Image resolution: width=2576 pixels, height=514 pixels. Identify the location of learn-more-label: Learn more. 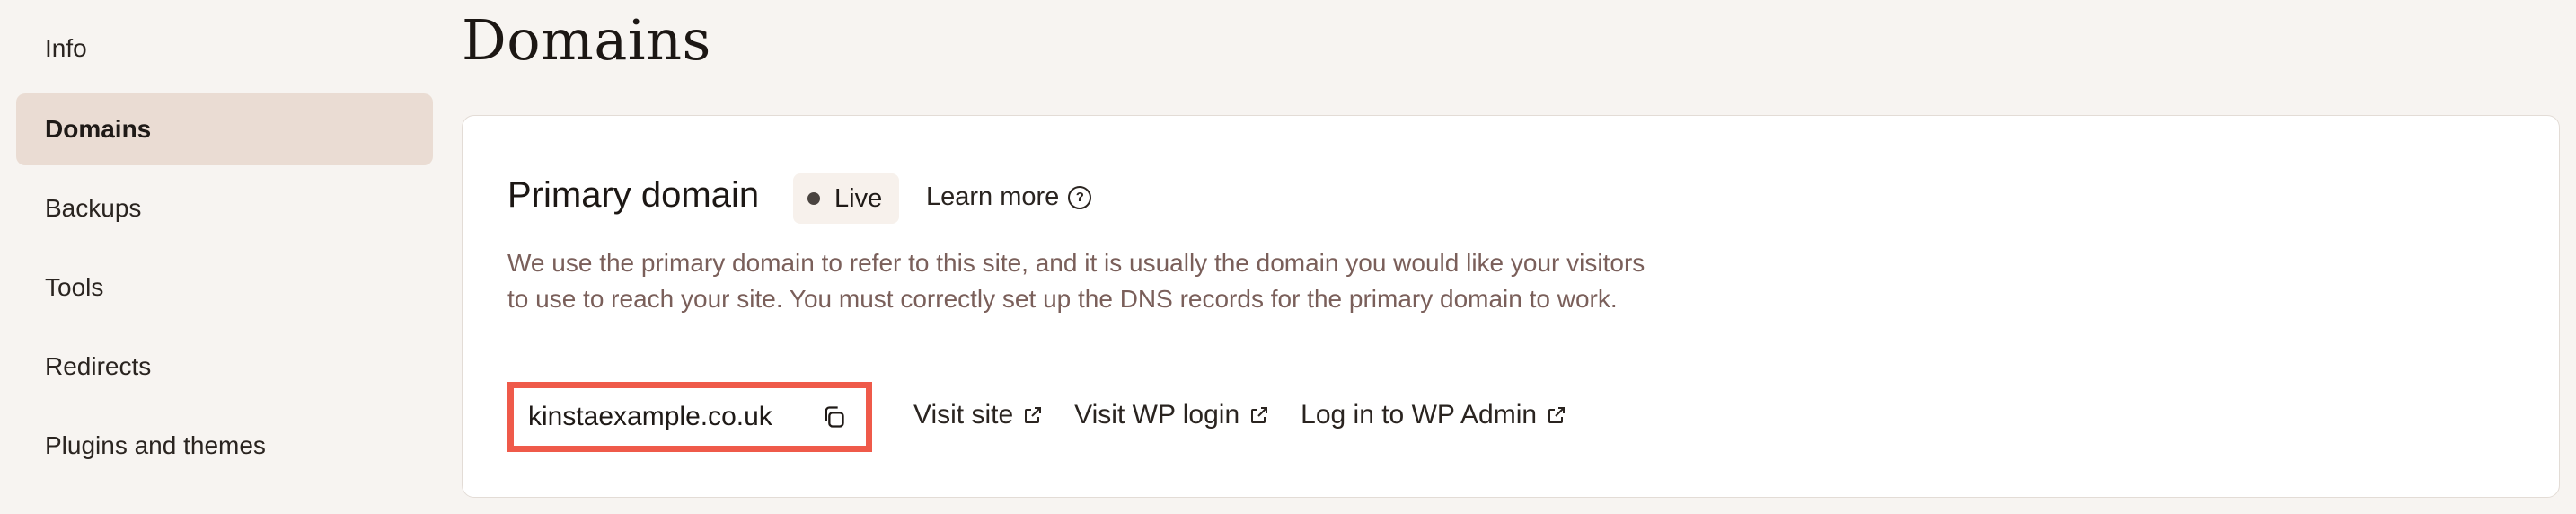
(993, 197).